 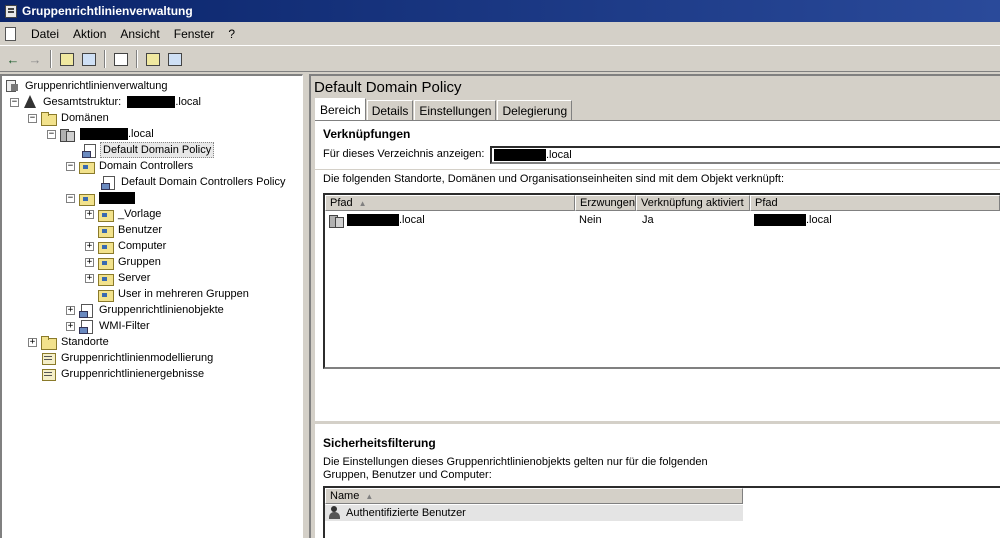 What do you see at coordinates (11, 11) in the screenshot?
I see `gpmc-app-icon` at bounding box center [11, 11].